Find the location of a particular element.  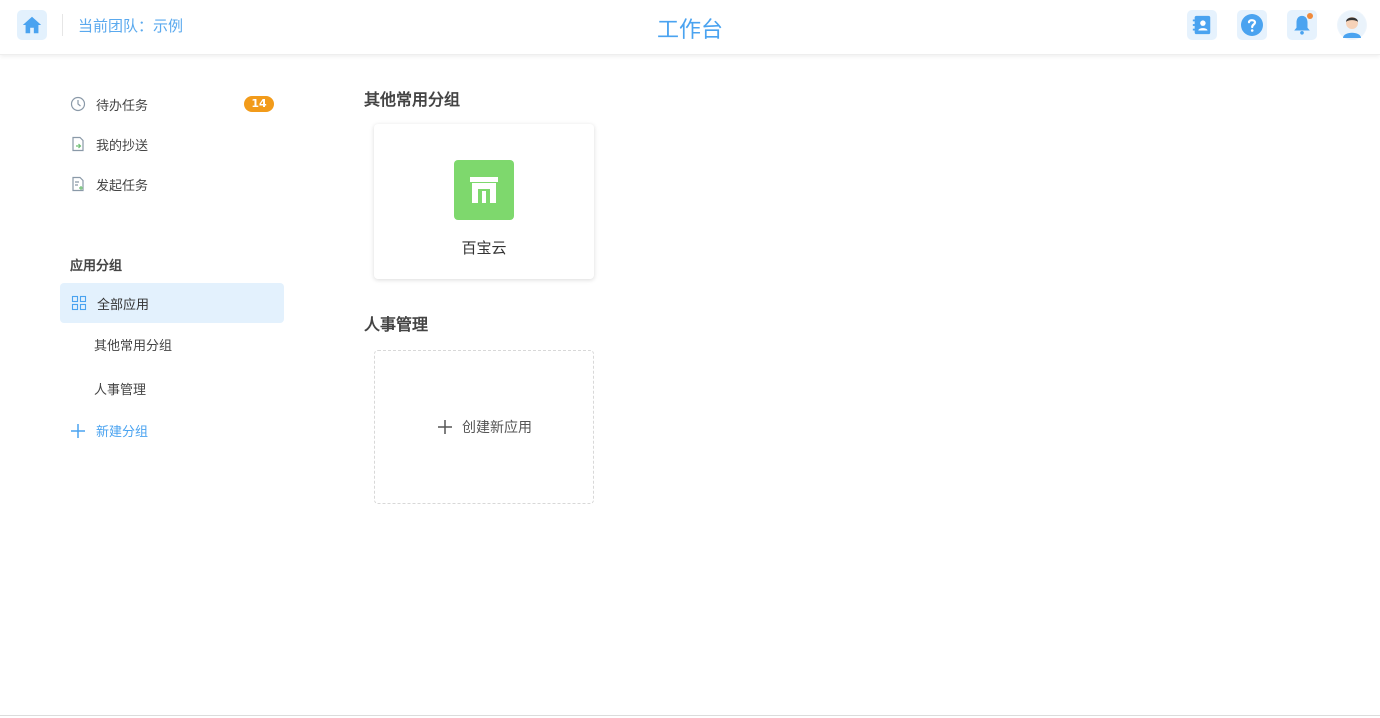

help-icon is located at coordinates (1252, 25).